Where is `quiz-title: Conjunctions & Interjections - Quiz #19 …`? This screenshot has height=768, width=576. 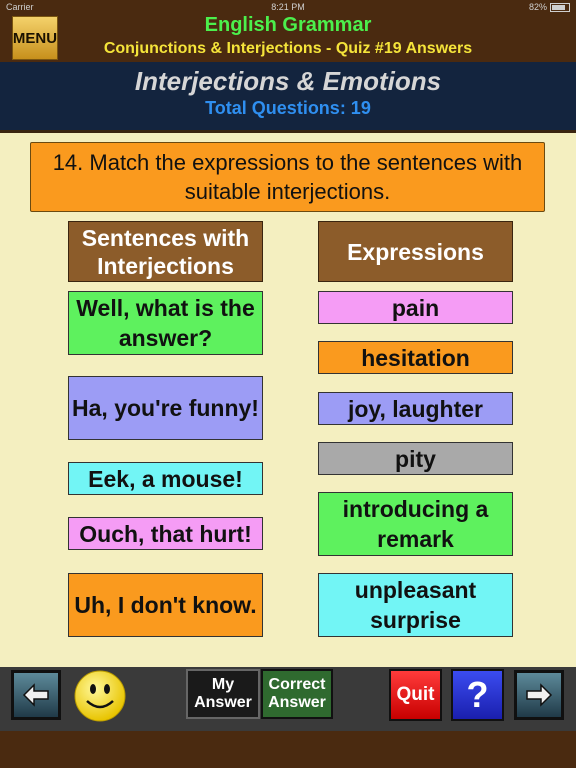 quiz-title: Conjunctions & Interjections - Quiz #19 … is located at coordinates (288, 48).